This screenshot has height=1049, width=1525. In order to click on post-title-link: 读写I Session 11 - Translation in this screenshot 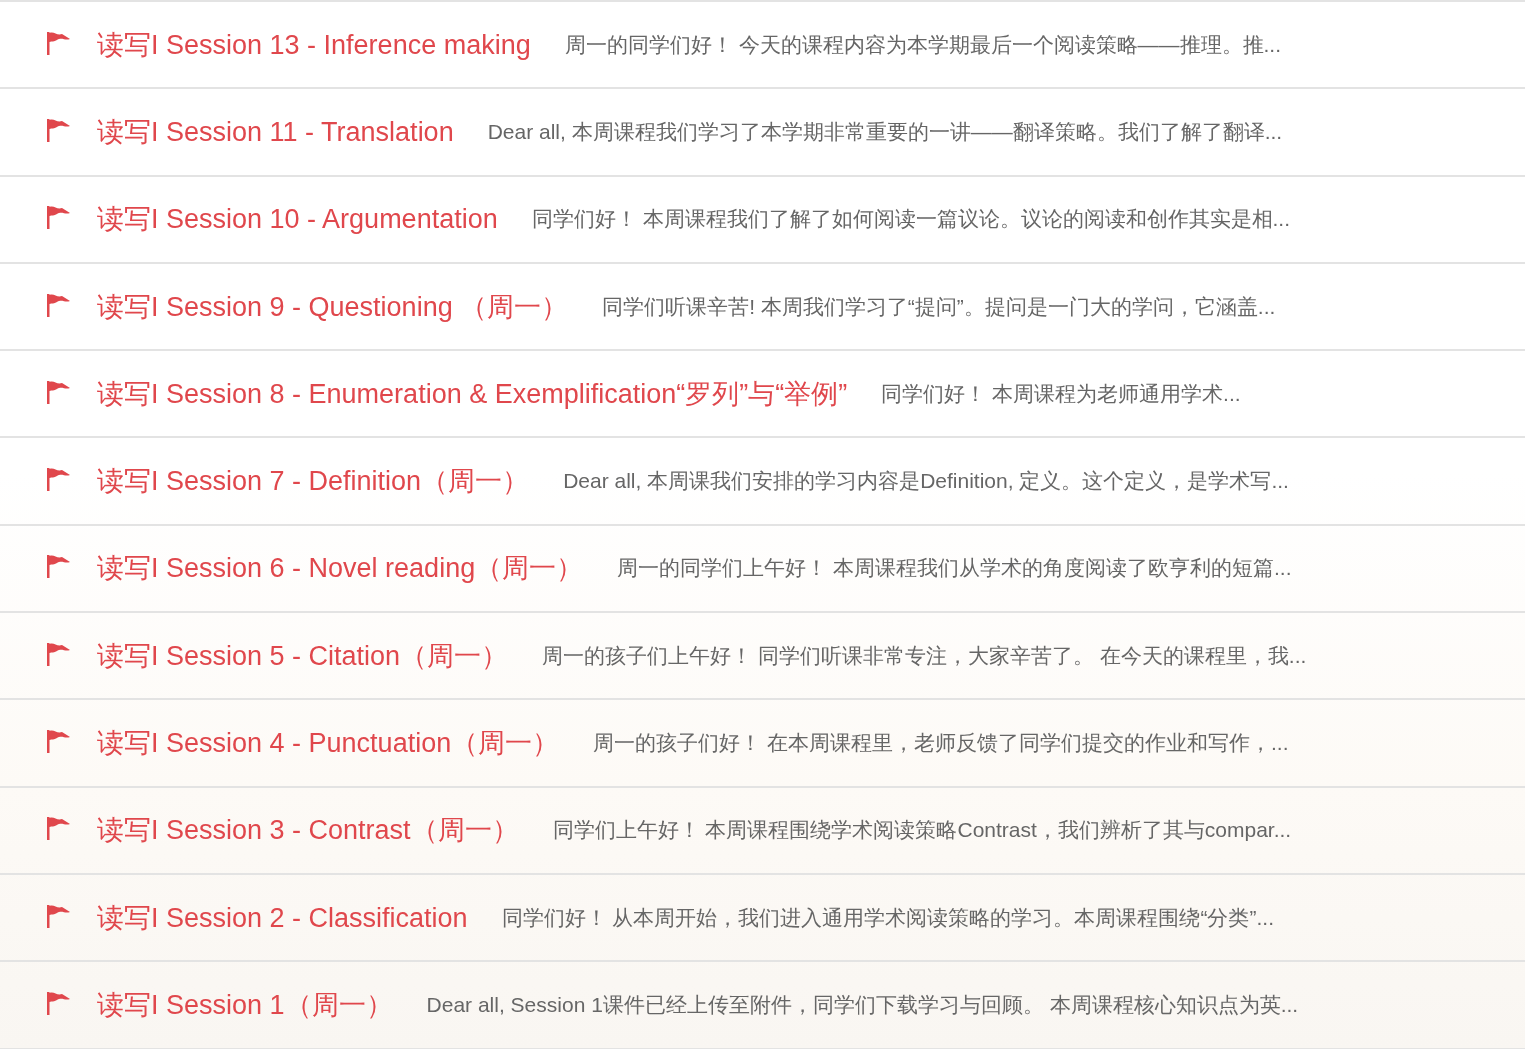, I will do `click(275, 131)`.